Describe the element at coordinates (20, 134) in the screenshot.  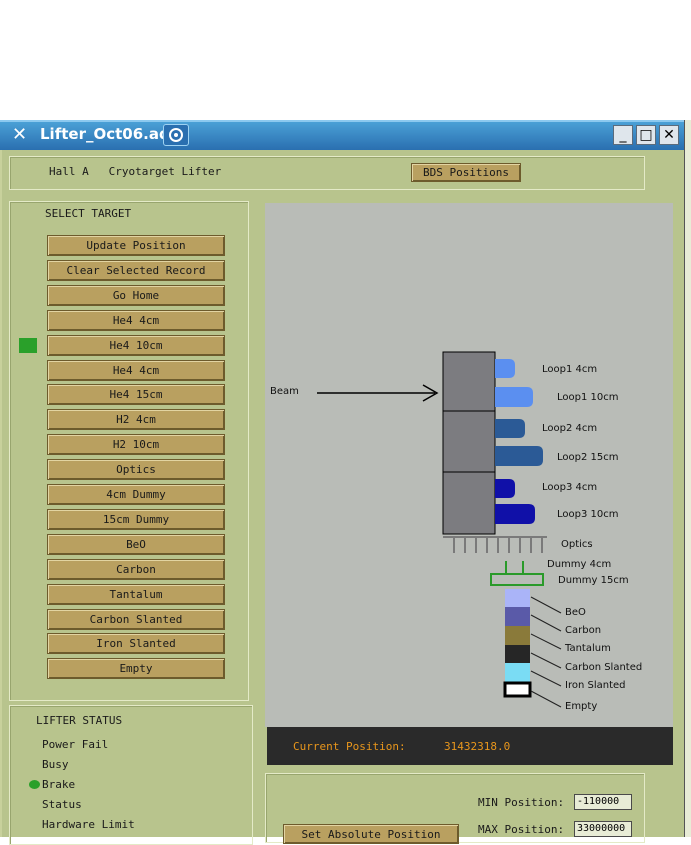
I see `x-logo-icon: ✕` at that location.